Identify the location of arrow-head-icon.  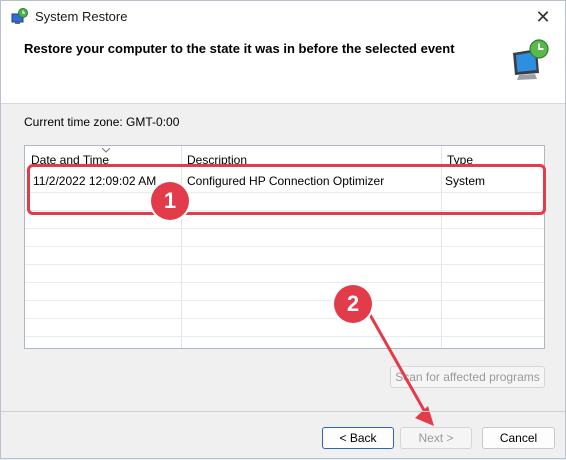
(424, 416).